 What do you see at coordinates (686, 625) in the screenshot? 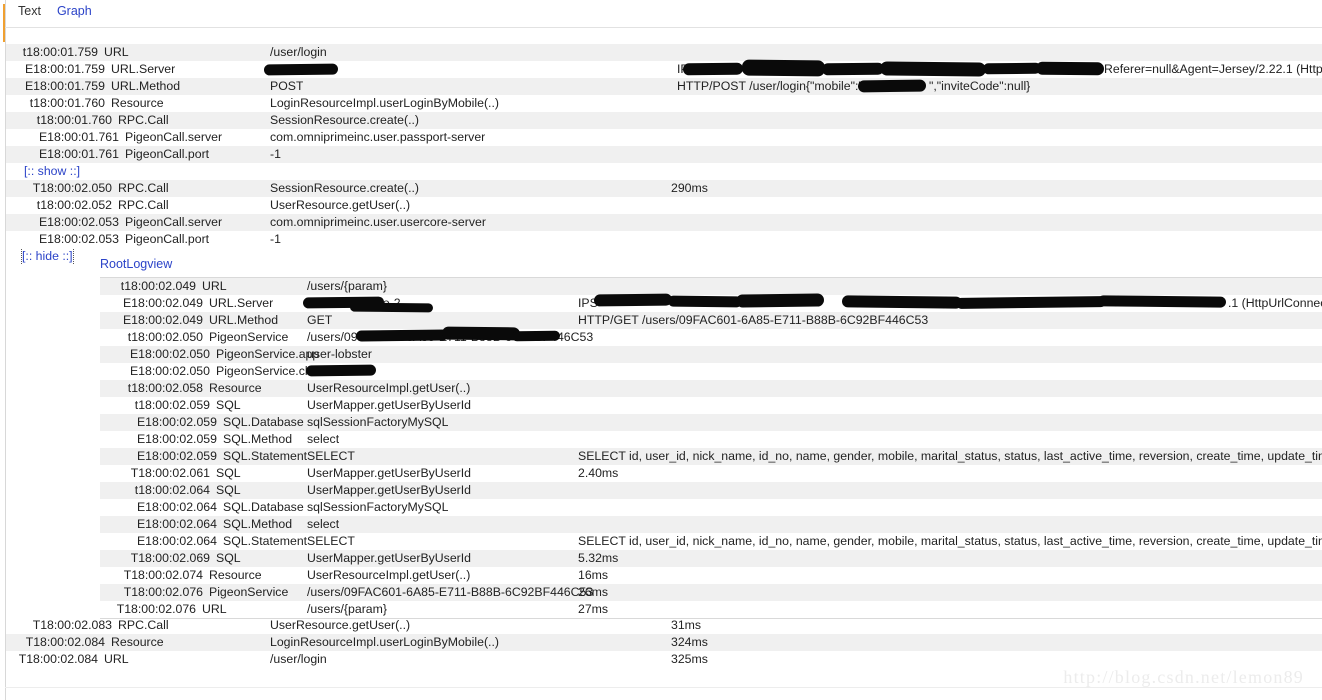
I see `row-duration: 31ms` at bounding box center [686, 625].